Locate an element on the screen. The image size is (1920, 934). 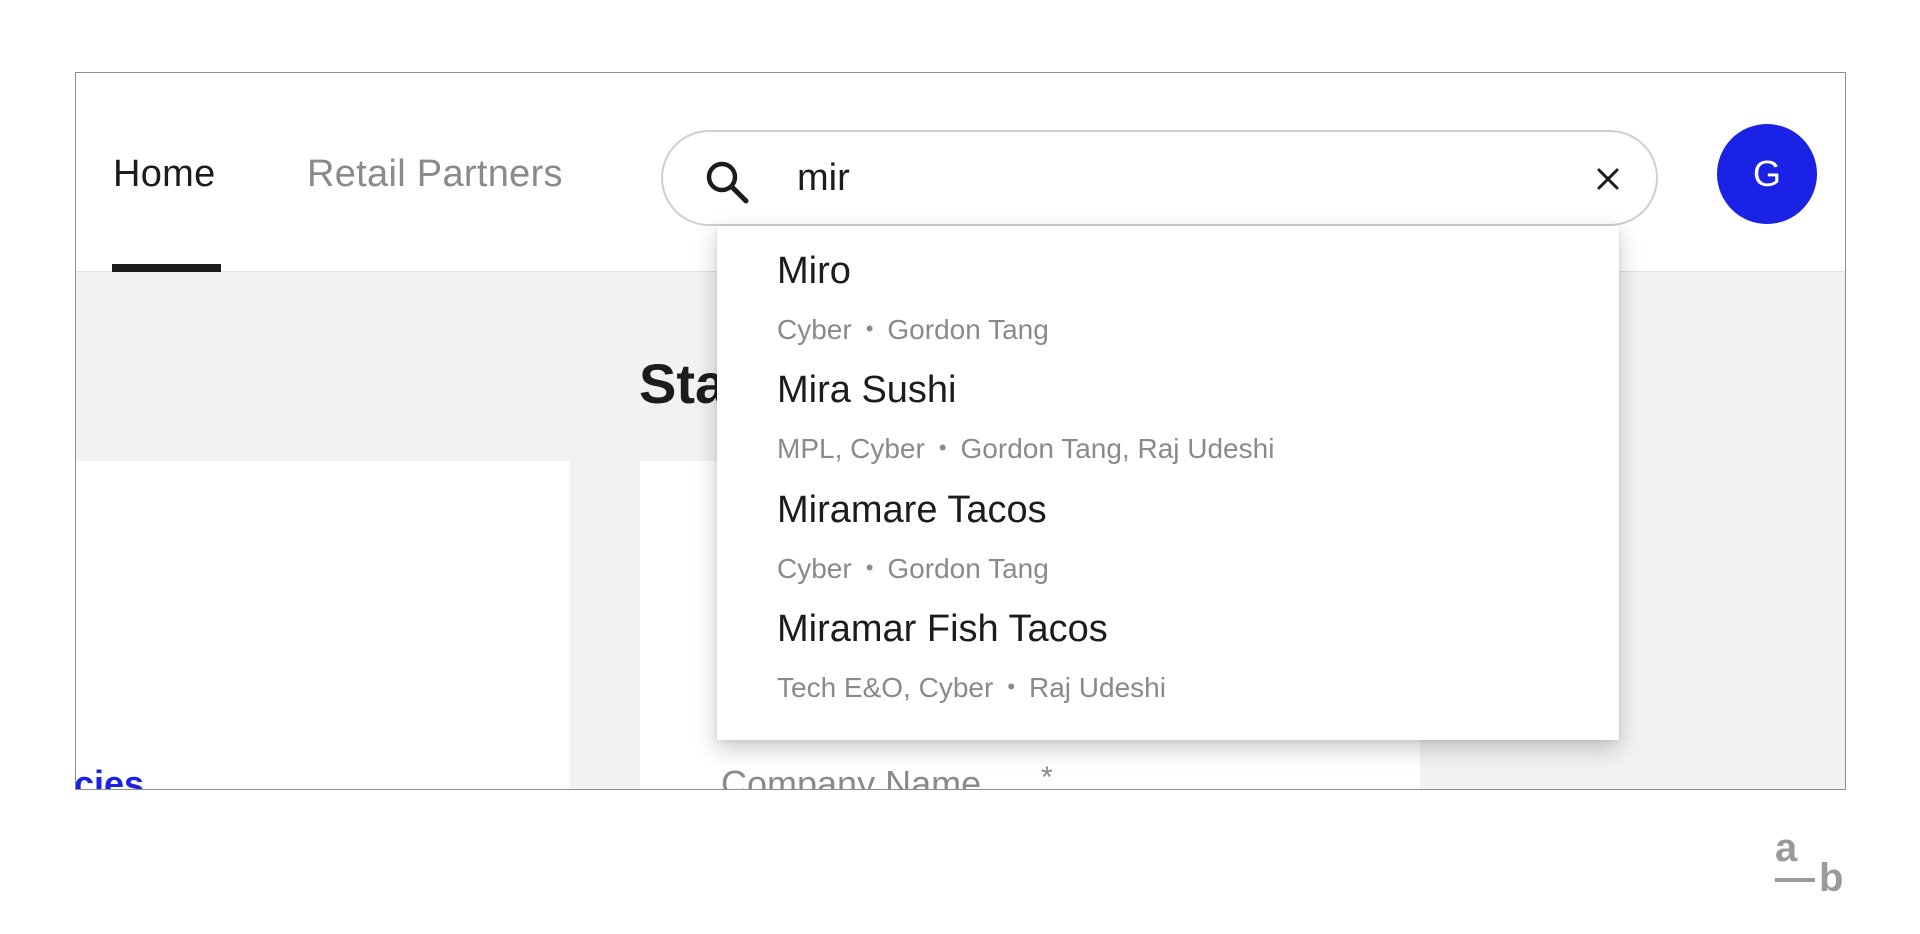
active-tab-indicator is located at coordinates (166, 268).